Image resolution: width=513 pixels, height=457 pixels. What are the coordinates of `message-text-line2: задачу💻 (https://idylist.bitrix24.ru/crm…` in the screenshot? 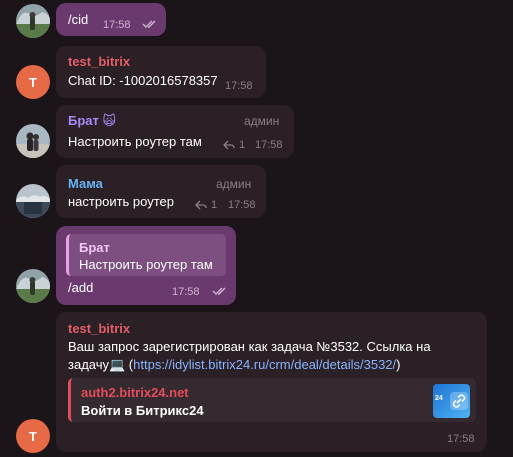 It's located at (234, 364).